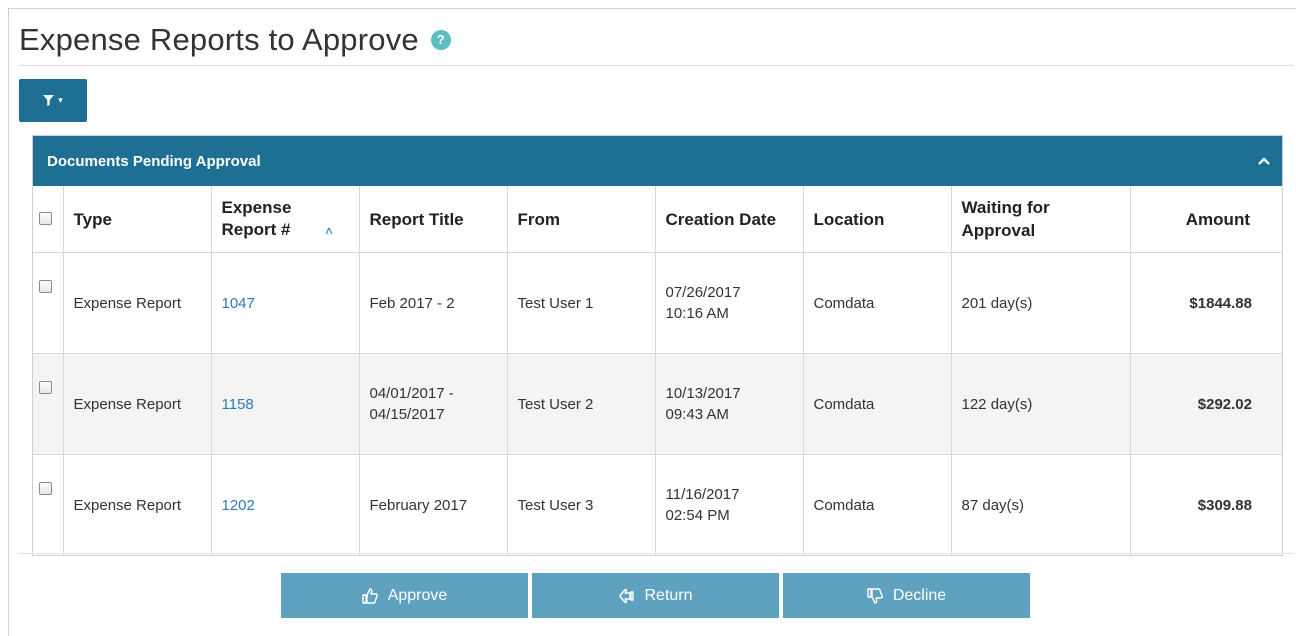 Image resolution: width=1296 pixels, height=636 pixels. Describe the element at coordinates (285, 404) in the screenshot. I see `cell-report-number: 1158` at that location.